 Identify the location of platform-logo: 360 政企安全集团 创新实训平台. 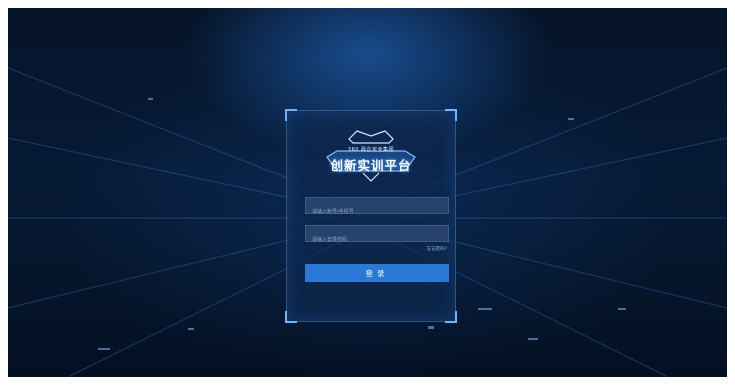
(371, 156).